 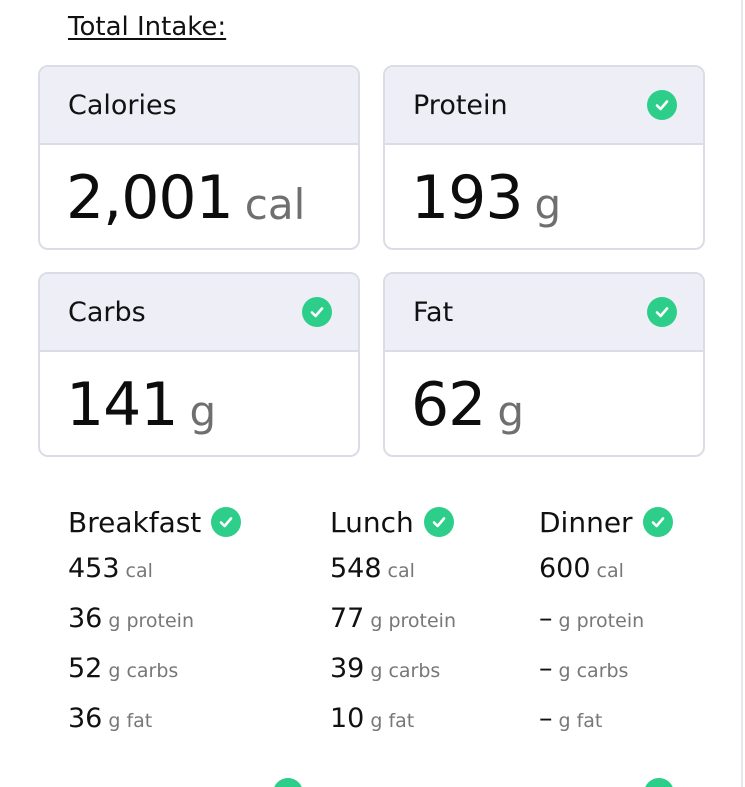 What do you see at coordinates (85, 618) in the screenshot?
I see `breakfast-protein-value: 36` at bounding box center [85, 618].